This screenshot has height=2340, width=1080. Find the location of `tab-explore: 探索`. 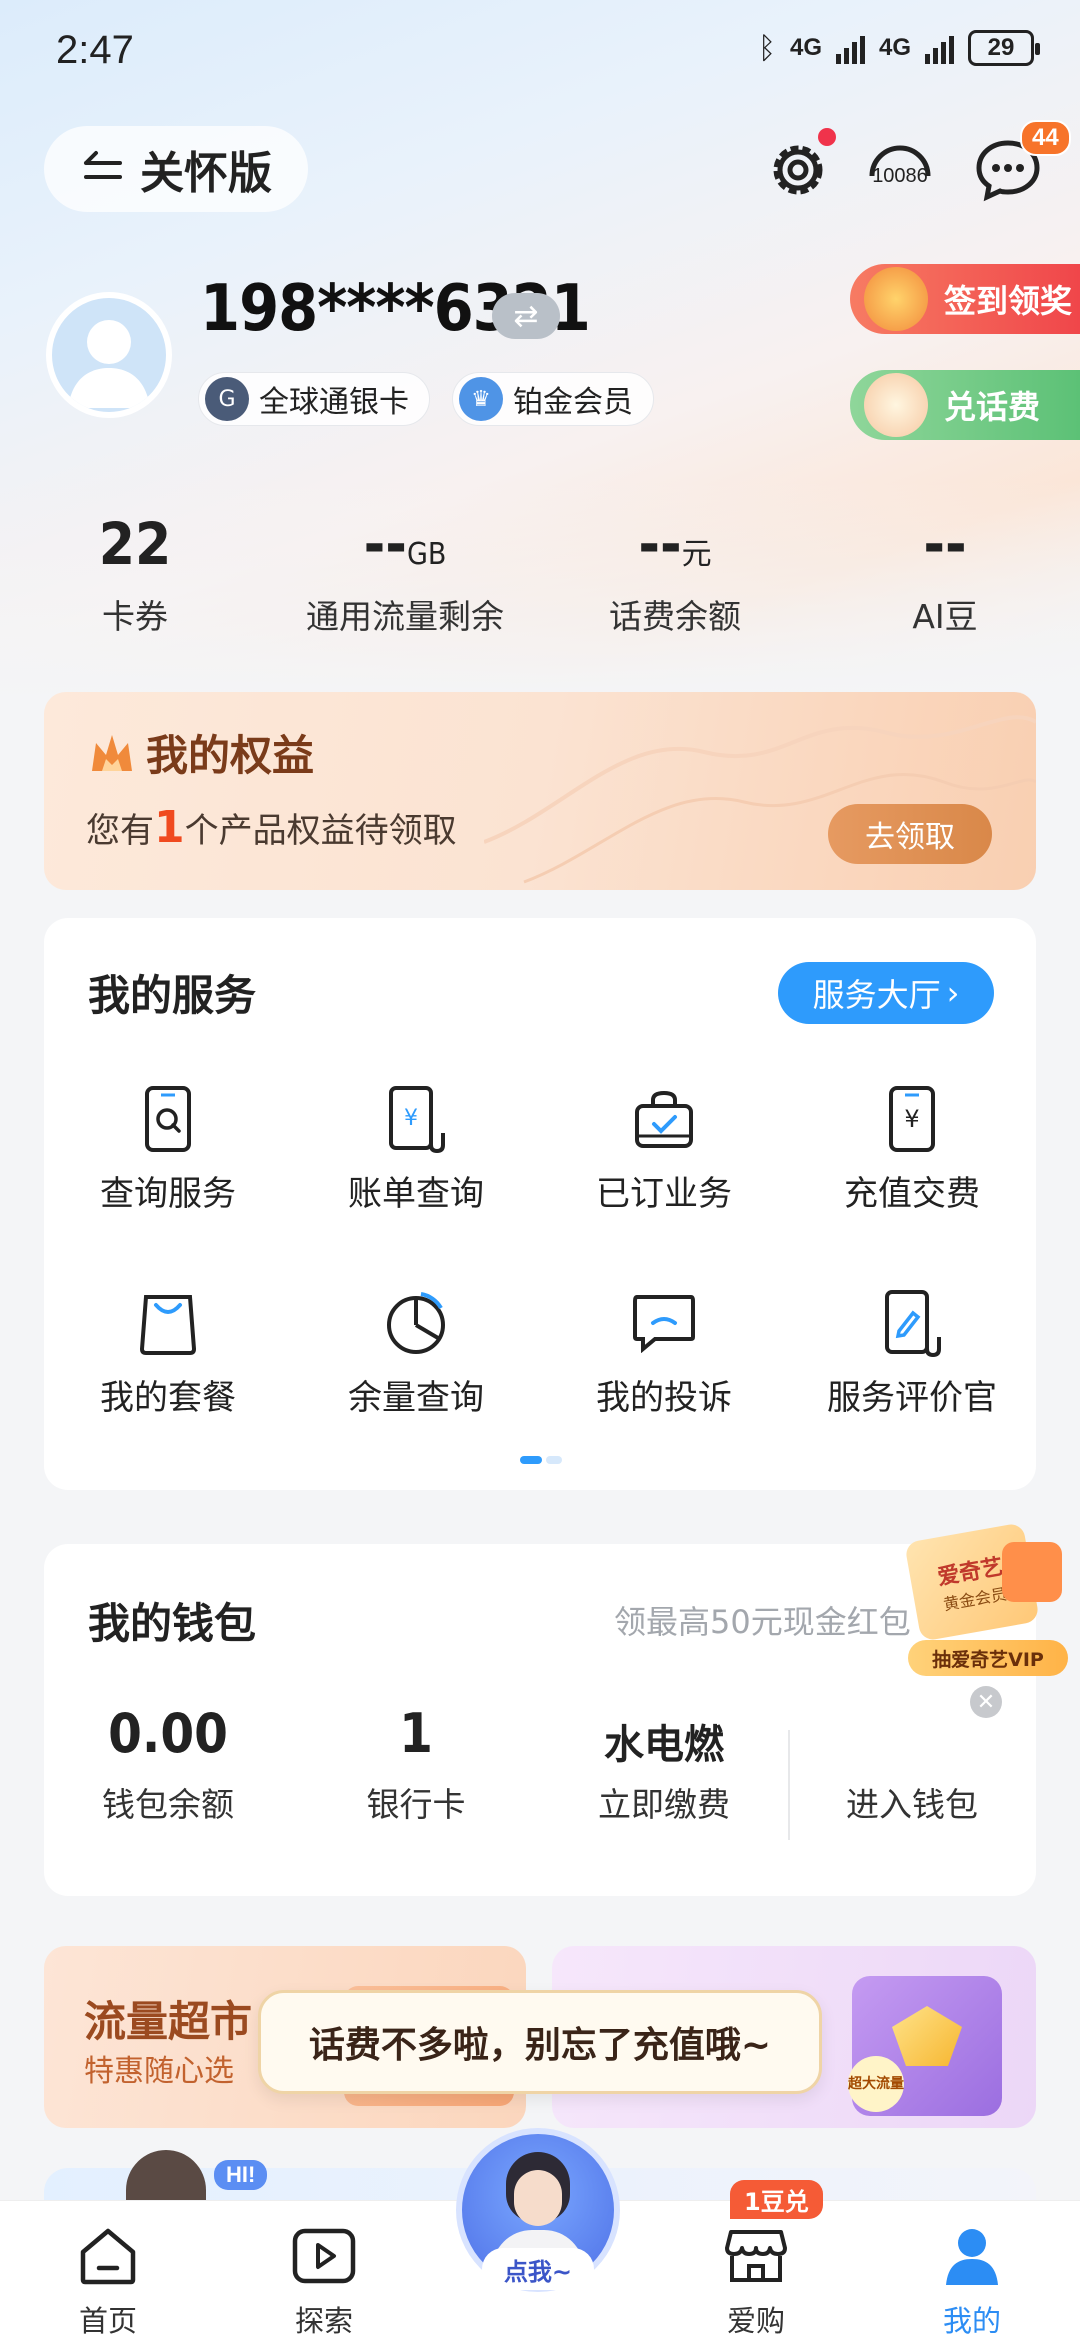

tab-explore: 探索 is located at coordinates (324, 2280).